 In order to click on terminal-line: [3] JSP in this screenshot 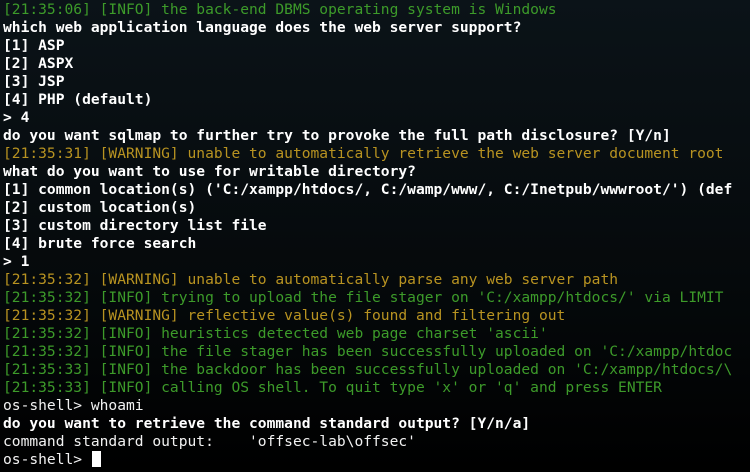, I will do `click(34, 81)`.